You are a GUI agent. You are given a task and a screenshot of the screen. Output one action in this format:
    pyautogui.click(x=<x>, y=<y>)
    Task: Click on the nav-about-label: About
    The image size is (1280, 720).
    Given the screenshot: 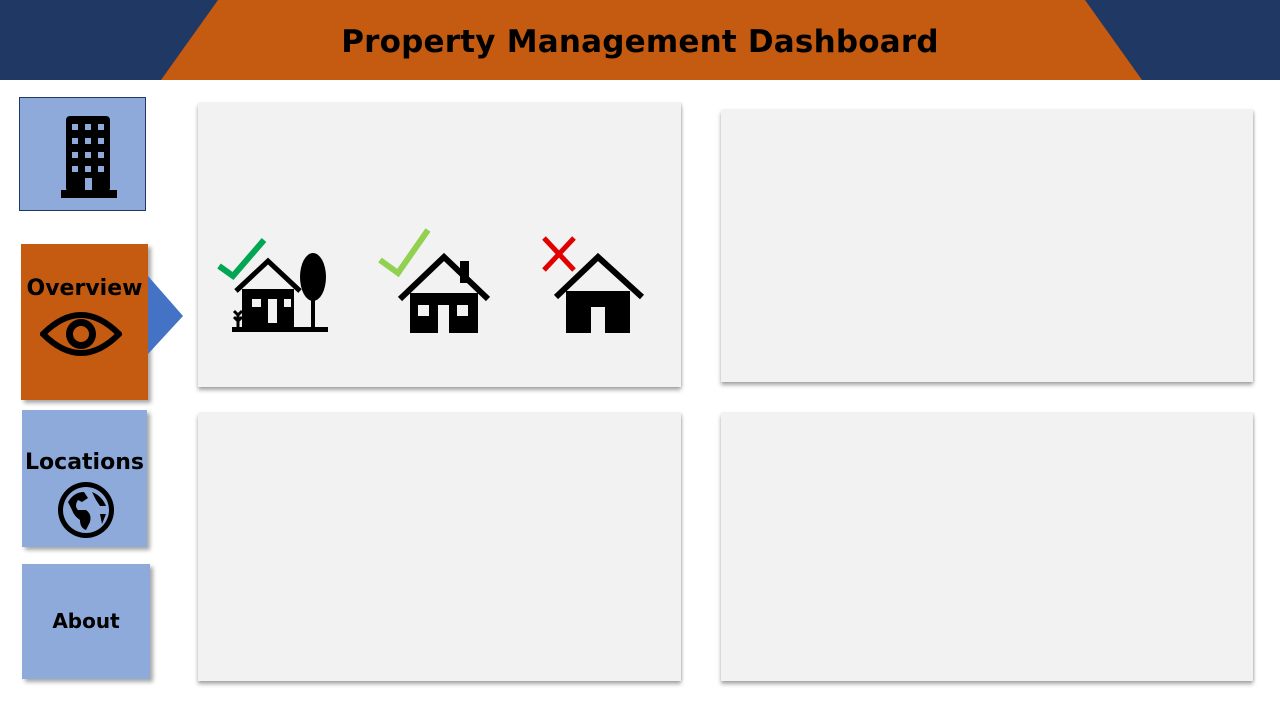 What is the action you would take?
    pyautogui.click(x=86, y=621)
    